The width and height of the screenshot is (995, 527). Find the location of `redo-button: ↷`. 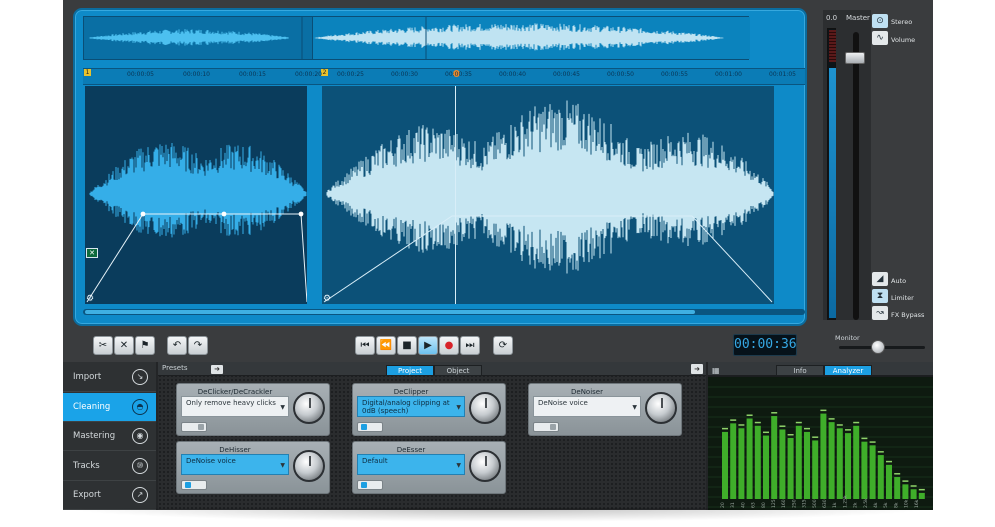

redo-button: ↷ is located at coordinates (198, 345).